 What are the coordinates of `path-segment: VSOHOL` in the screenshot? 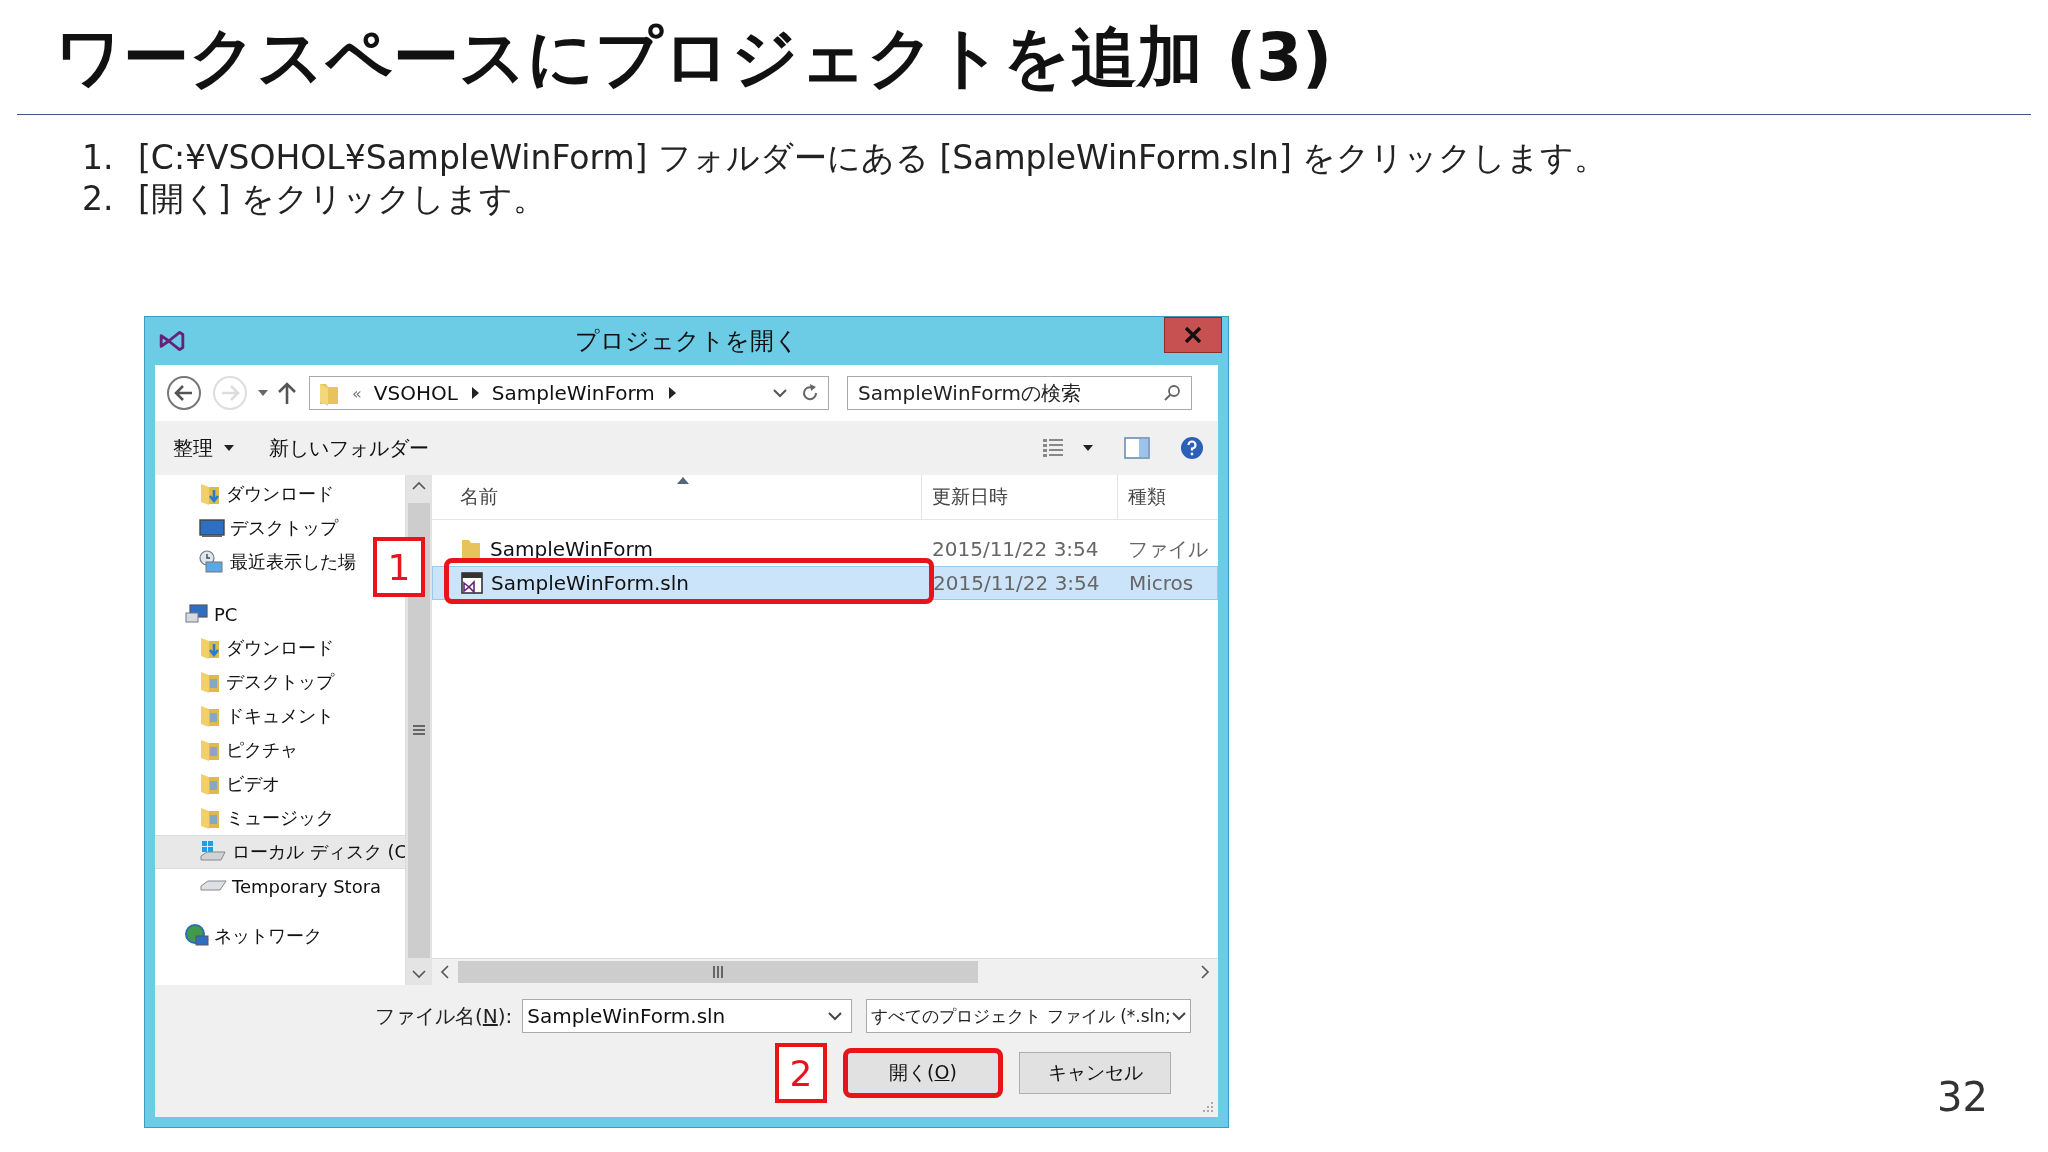 It's located at (415, 393).